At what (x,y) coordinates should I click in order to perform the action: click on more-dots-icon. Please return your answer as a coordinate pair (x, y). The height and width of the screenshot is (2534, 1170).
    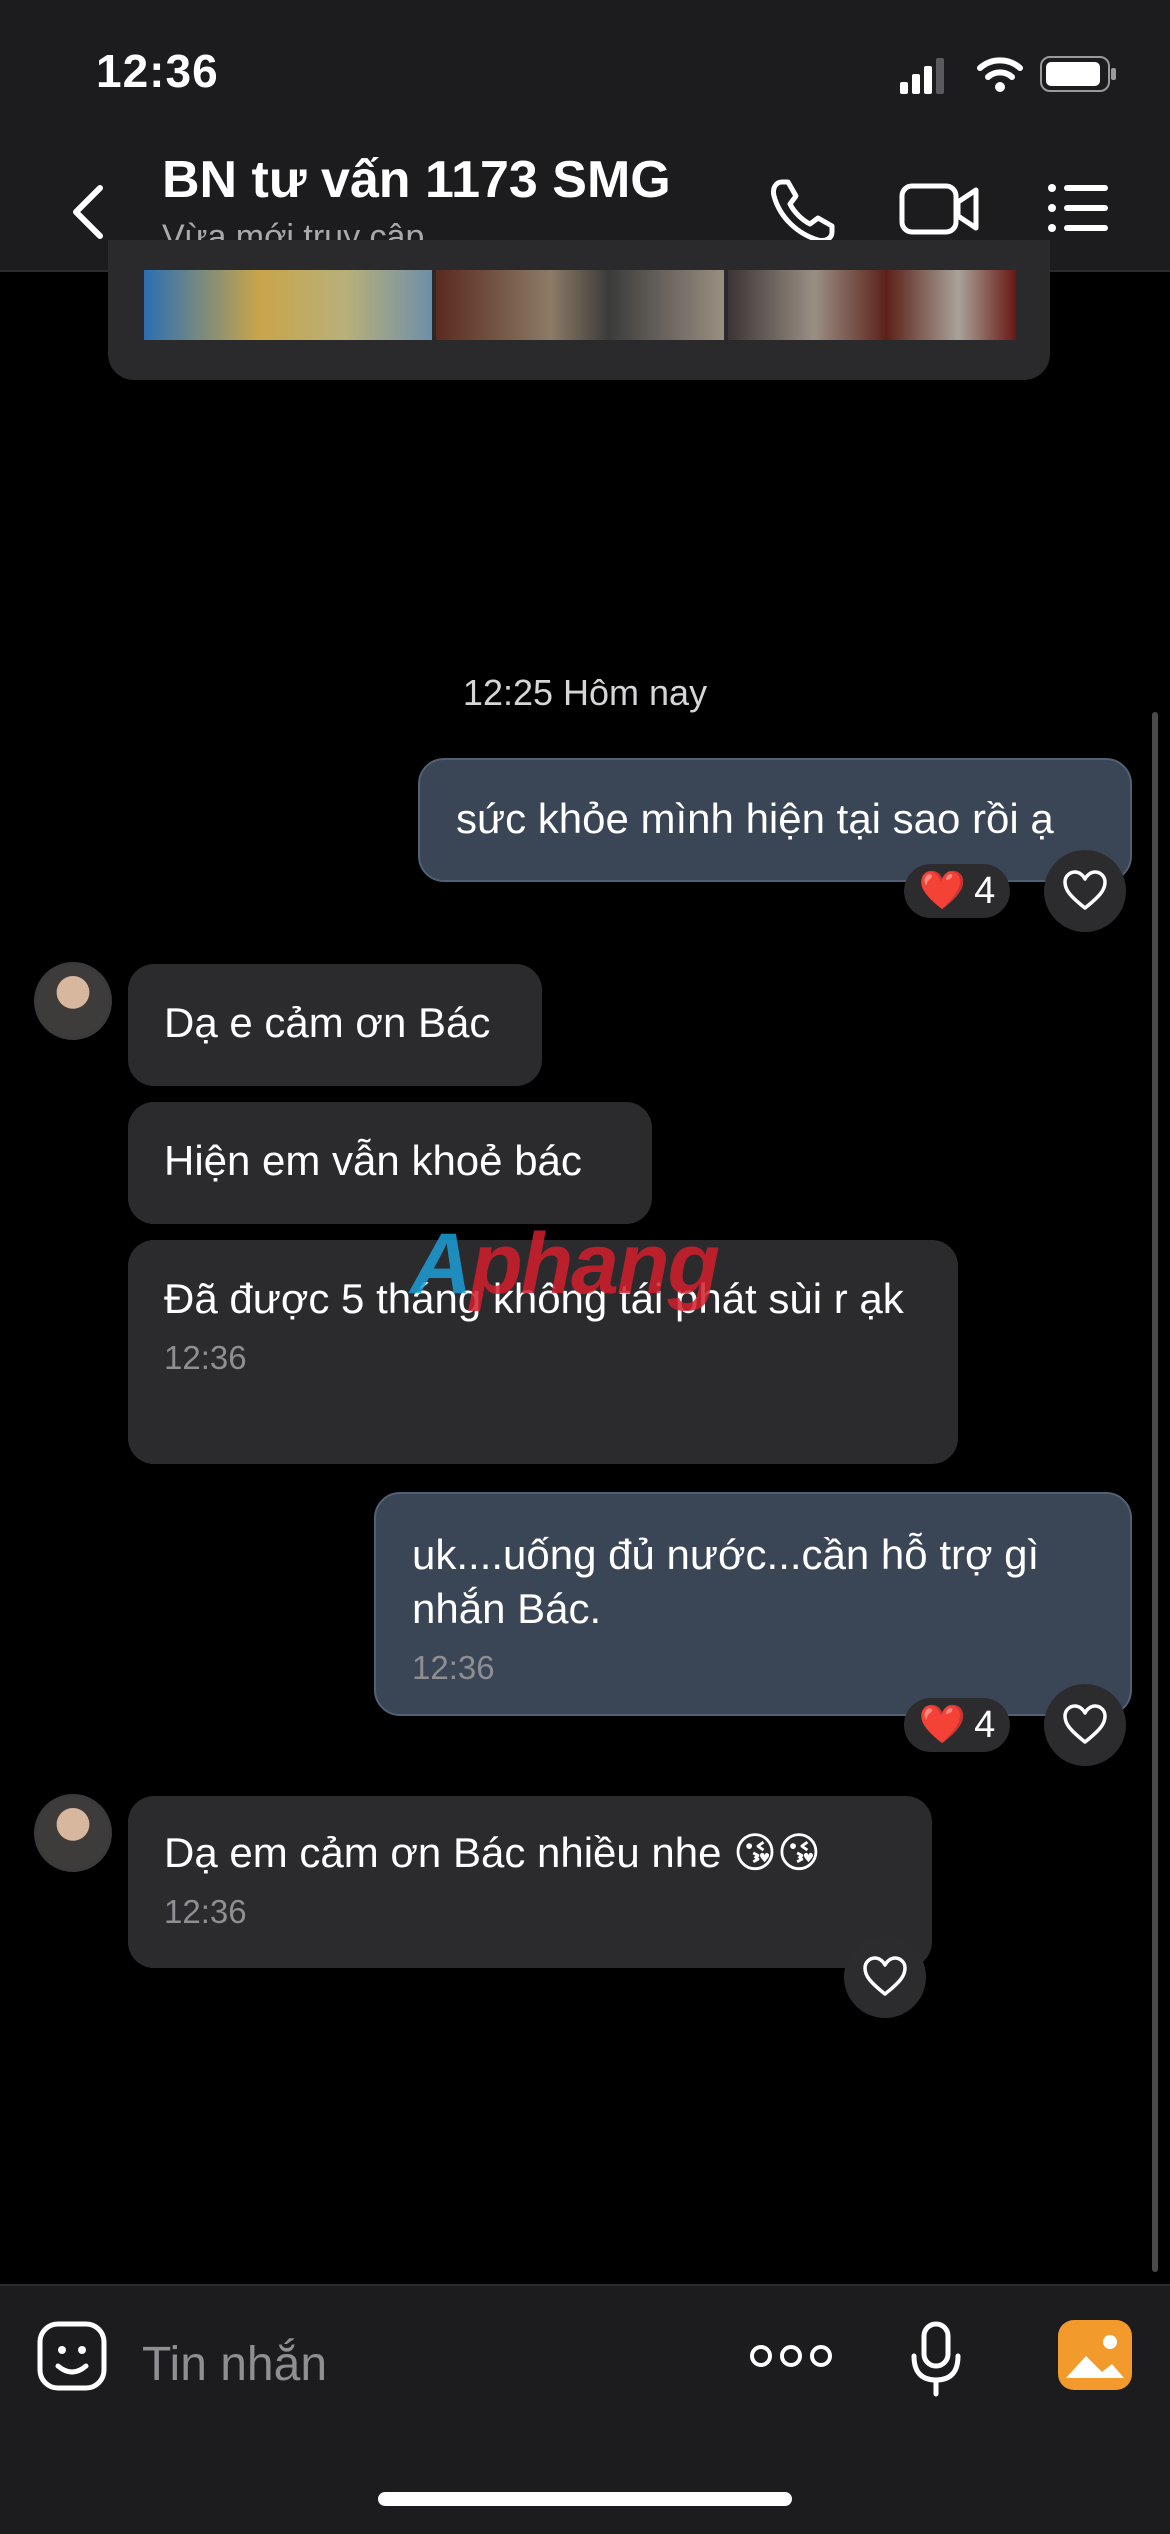
    Looking at the image, I should click on (791, 2356).